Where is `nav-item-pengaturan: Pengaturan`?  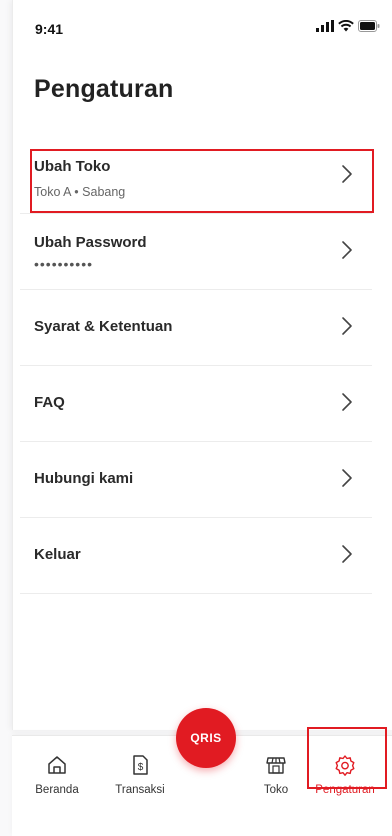 nav-item-pengaturan: Pengaturan is located at coordinates (345, 775).